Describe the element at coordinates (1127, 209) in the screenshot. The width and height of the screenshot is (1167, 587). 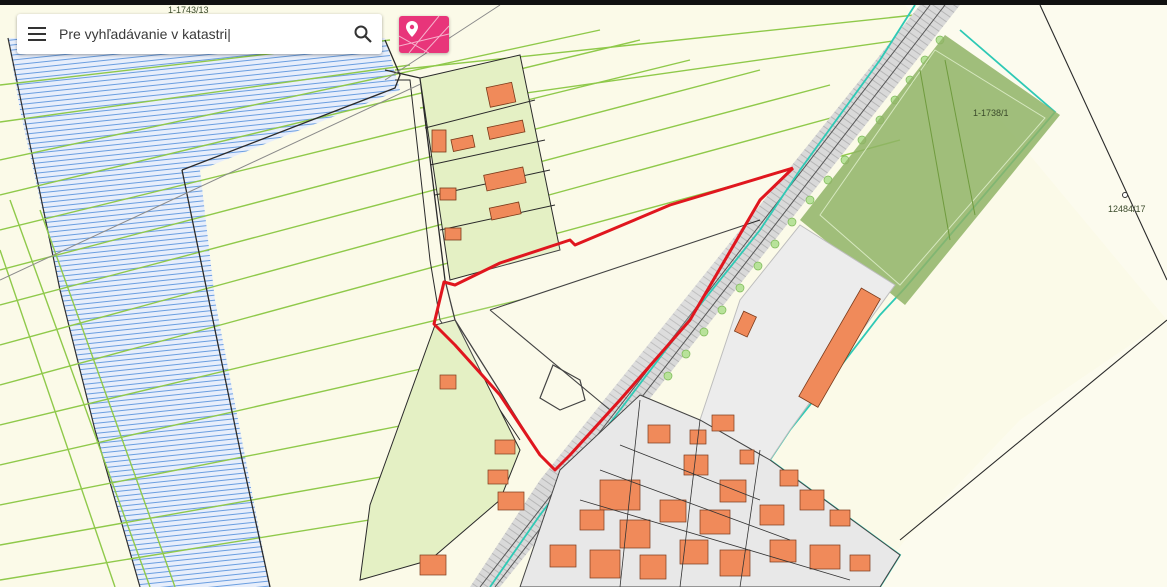
I see `parcel-label-right: 12484/17` at that location.